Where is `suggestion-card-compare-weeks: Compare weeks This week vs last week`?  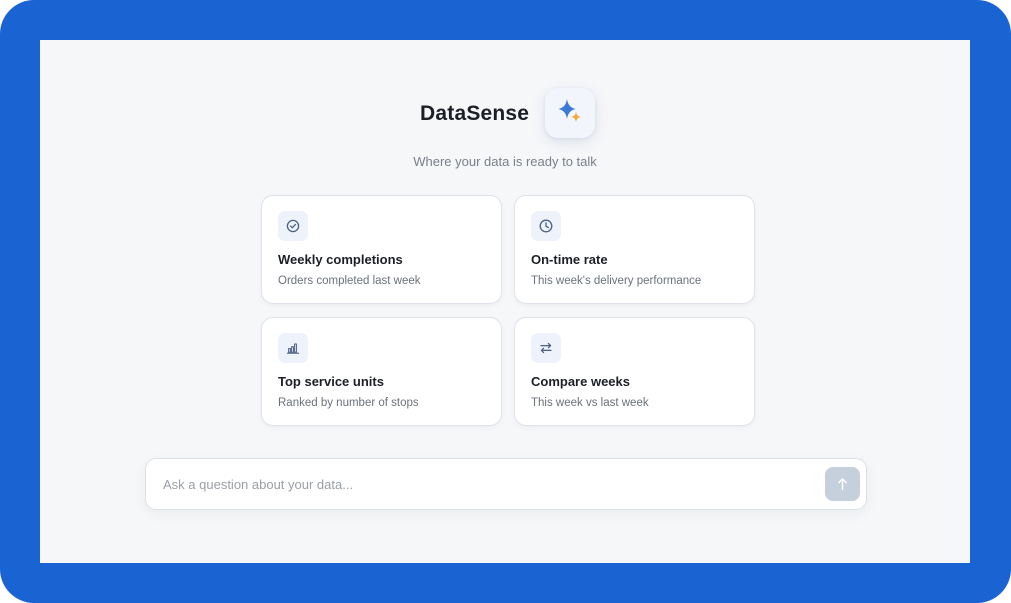 suggestion-card-compare-weeks: Compare weeks This week vs last week is located at coordinates (634, 371).